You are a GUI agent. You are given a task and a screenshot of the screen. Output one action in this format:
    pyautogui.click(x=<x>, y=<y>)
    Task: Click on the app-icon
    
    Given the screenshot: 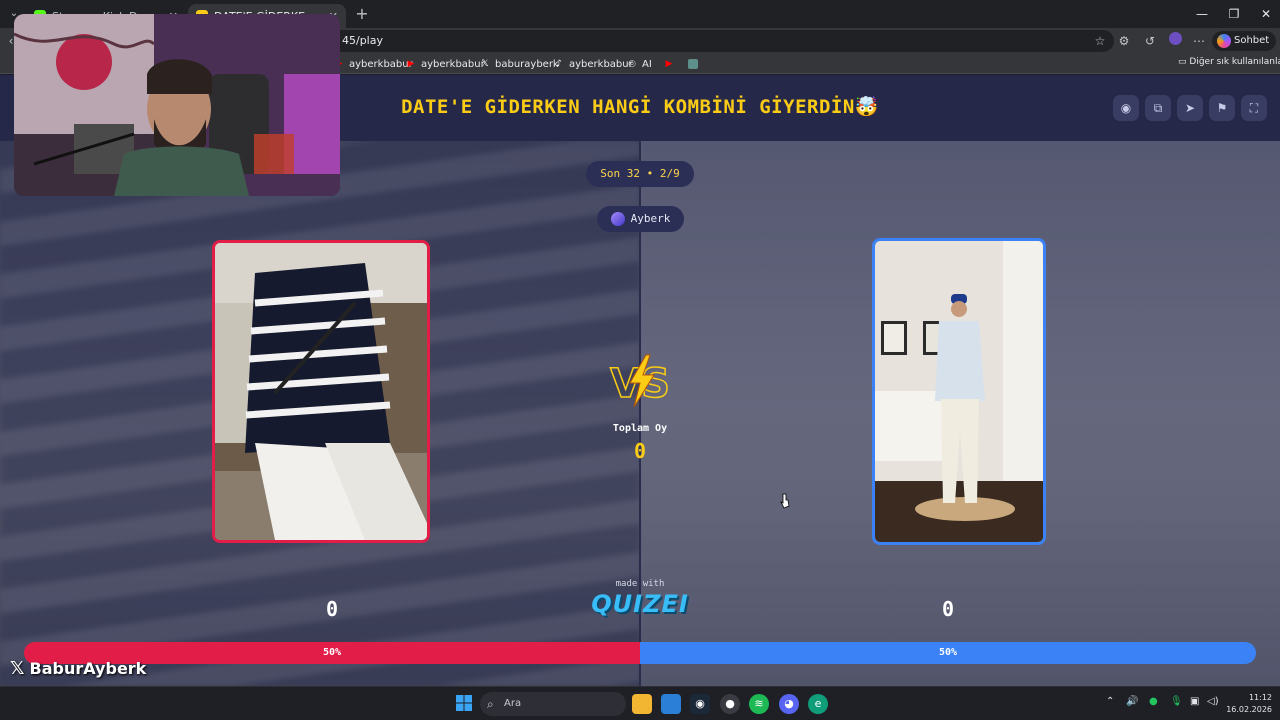 What is the action you would take?
    pyautogui.click(x=693, y=64)
    